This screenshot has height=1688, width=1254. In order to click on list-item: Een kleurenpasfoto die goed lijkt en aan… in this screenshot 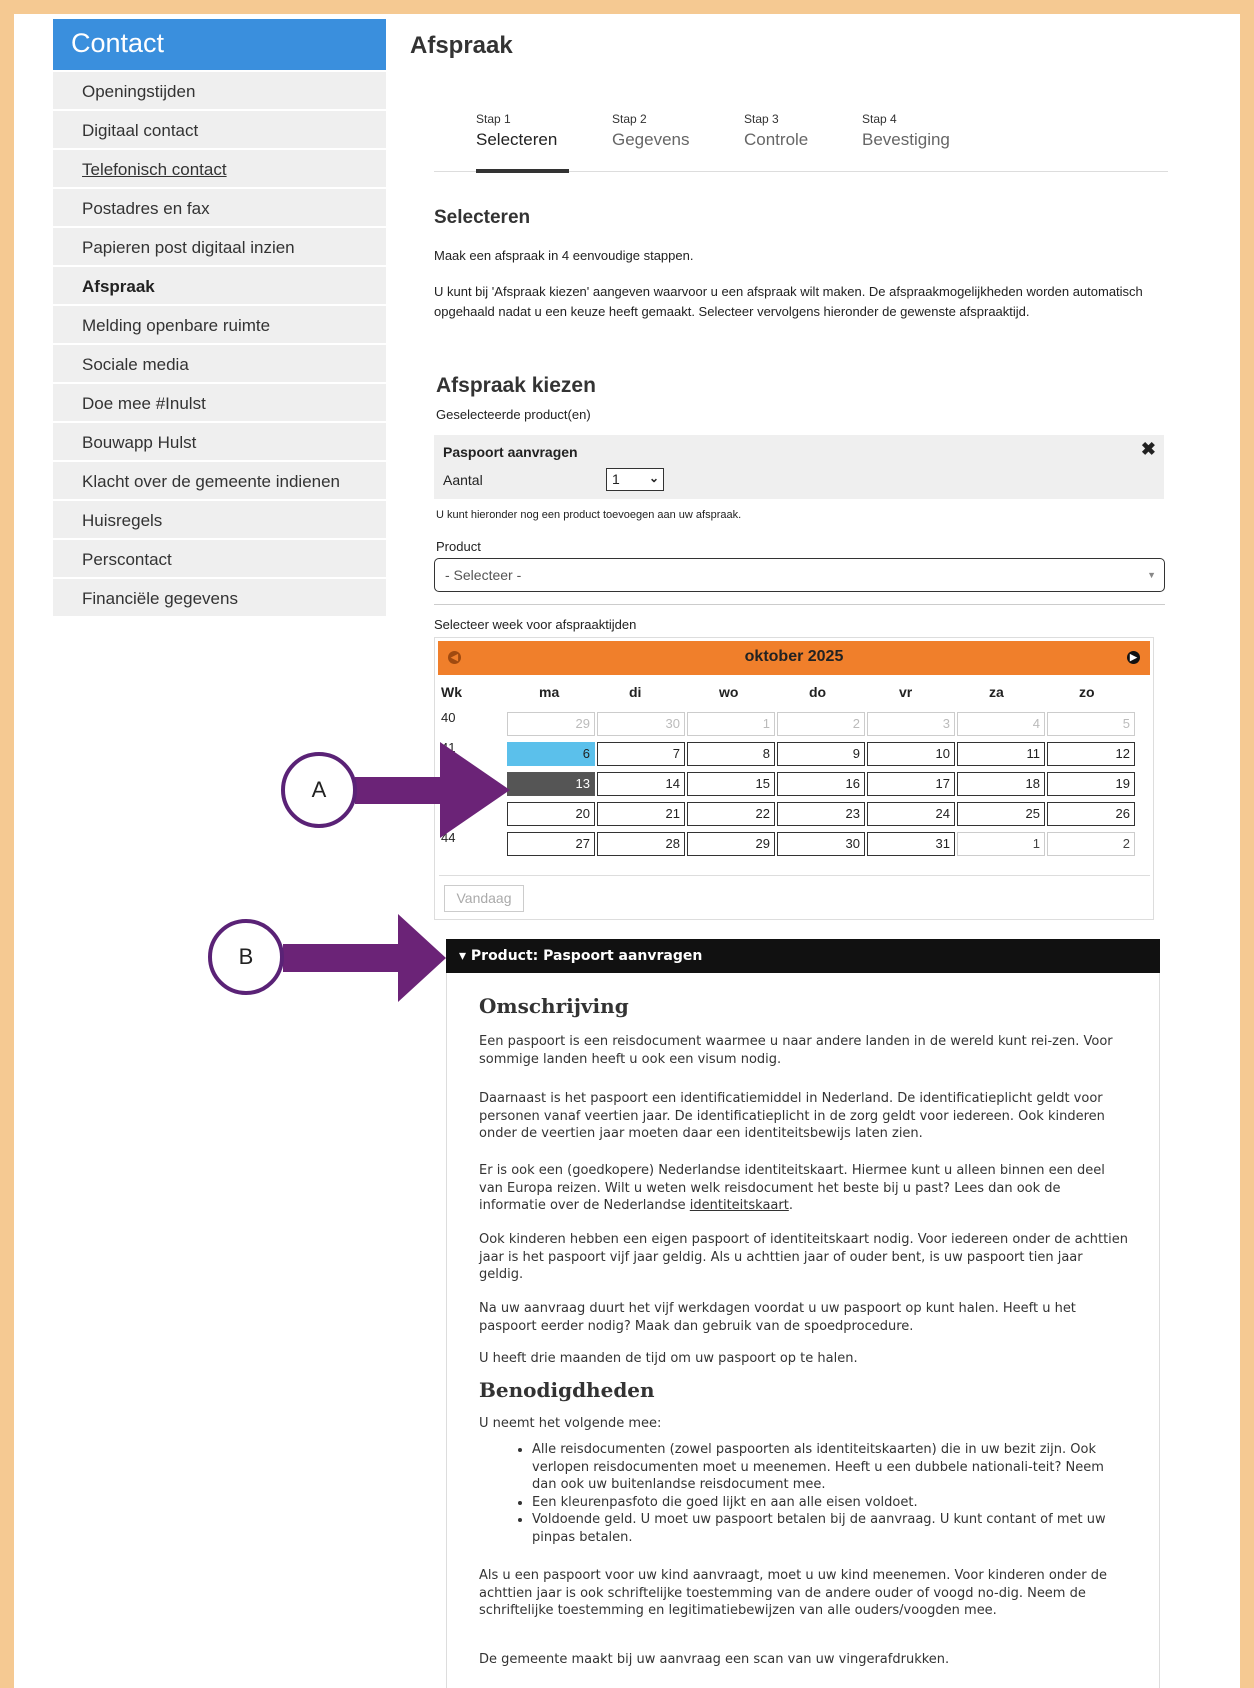, I will do `click(827, 1503)`.